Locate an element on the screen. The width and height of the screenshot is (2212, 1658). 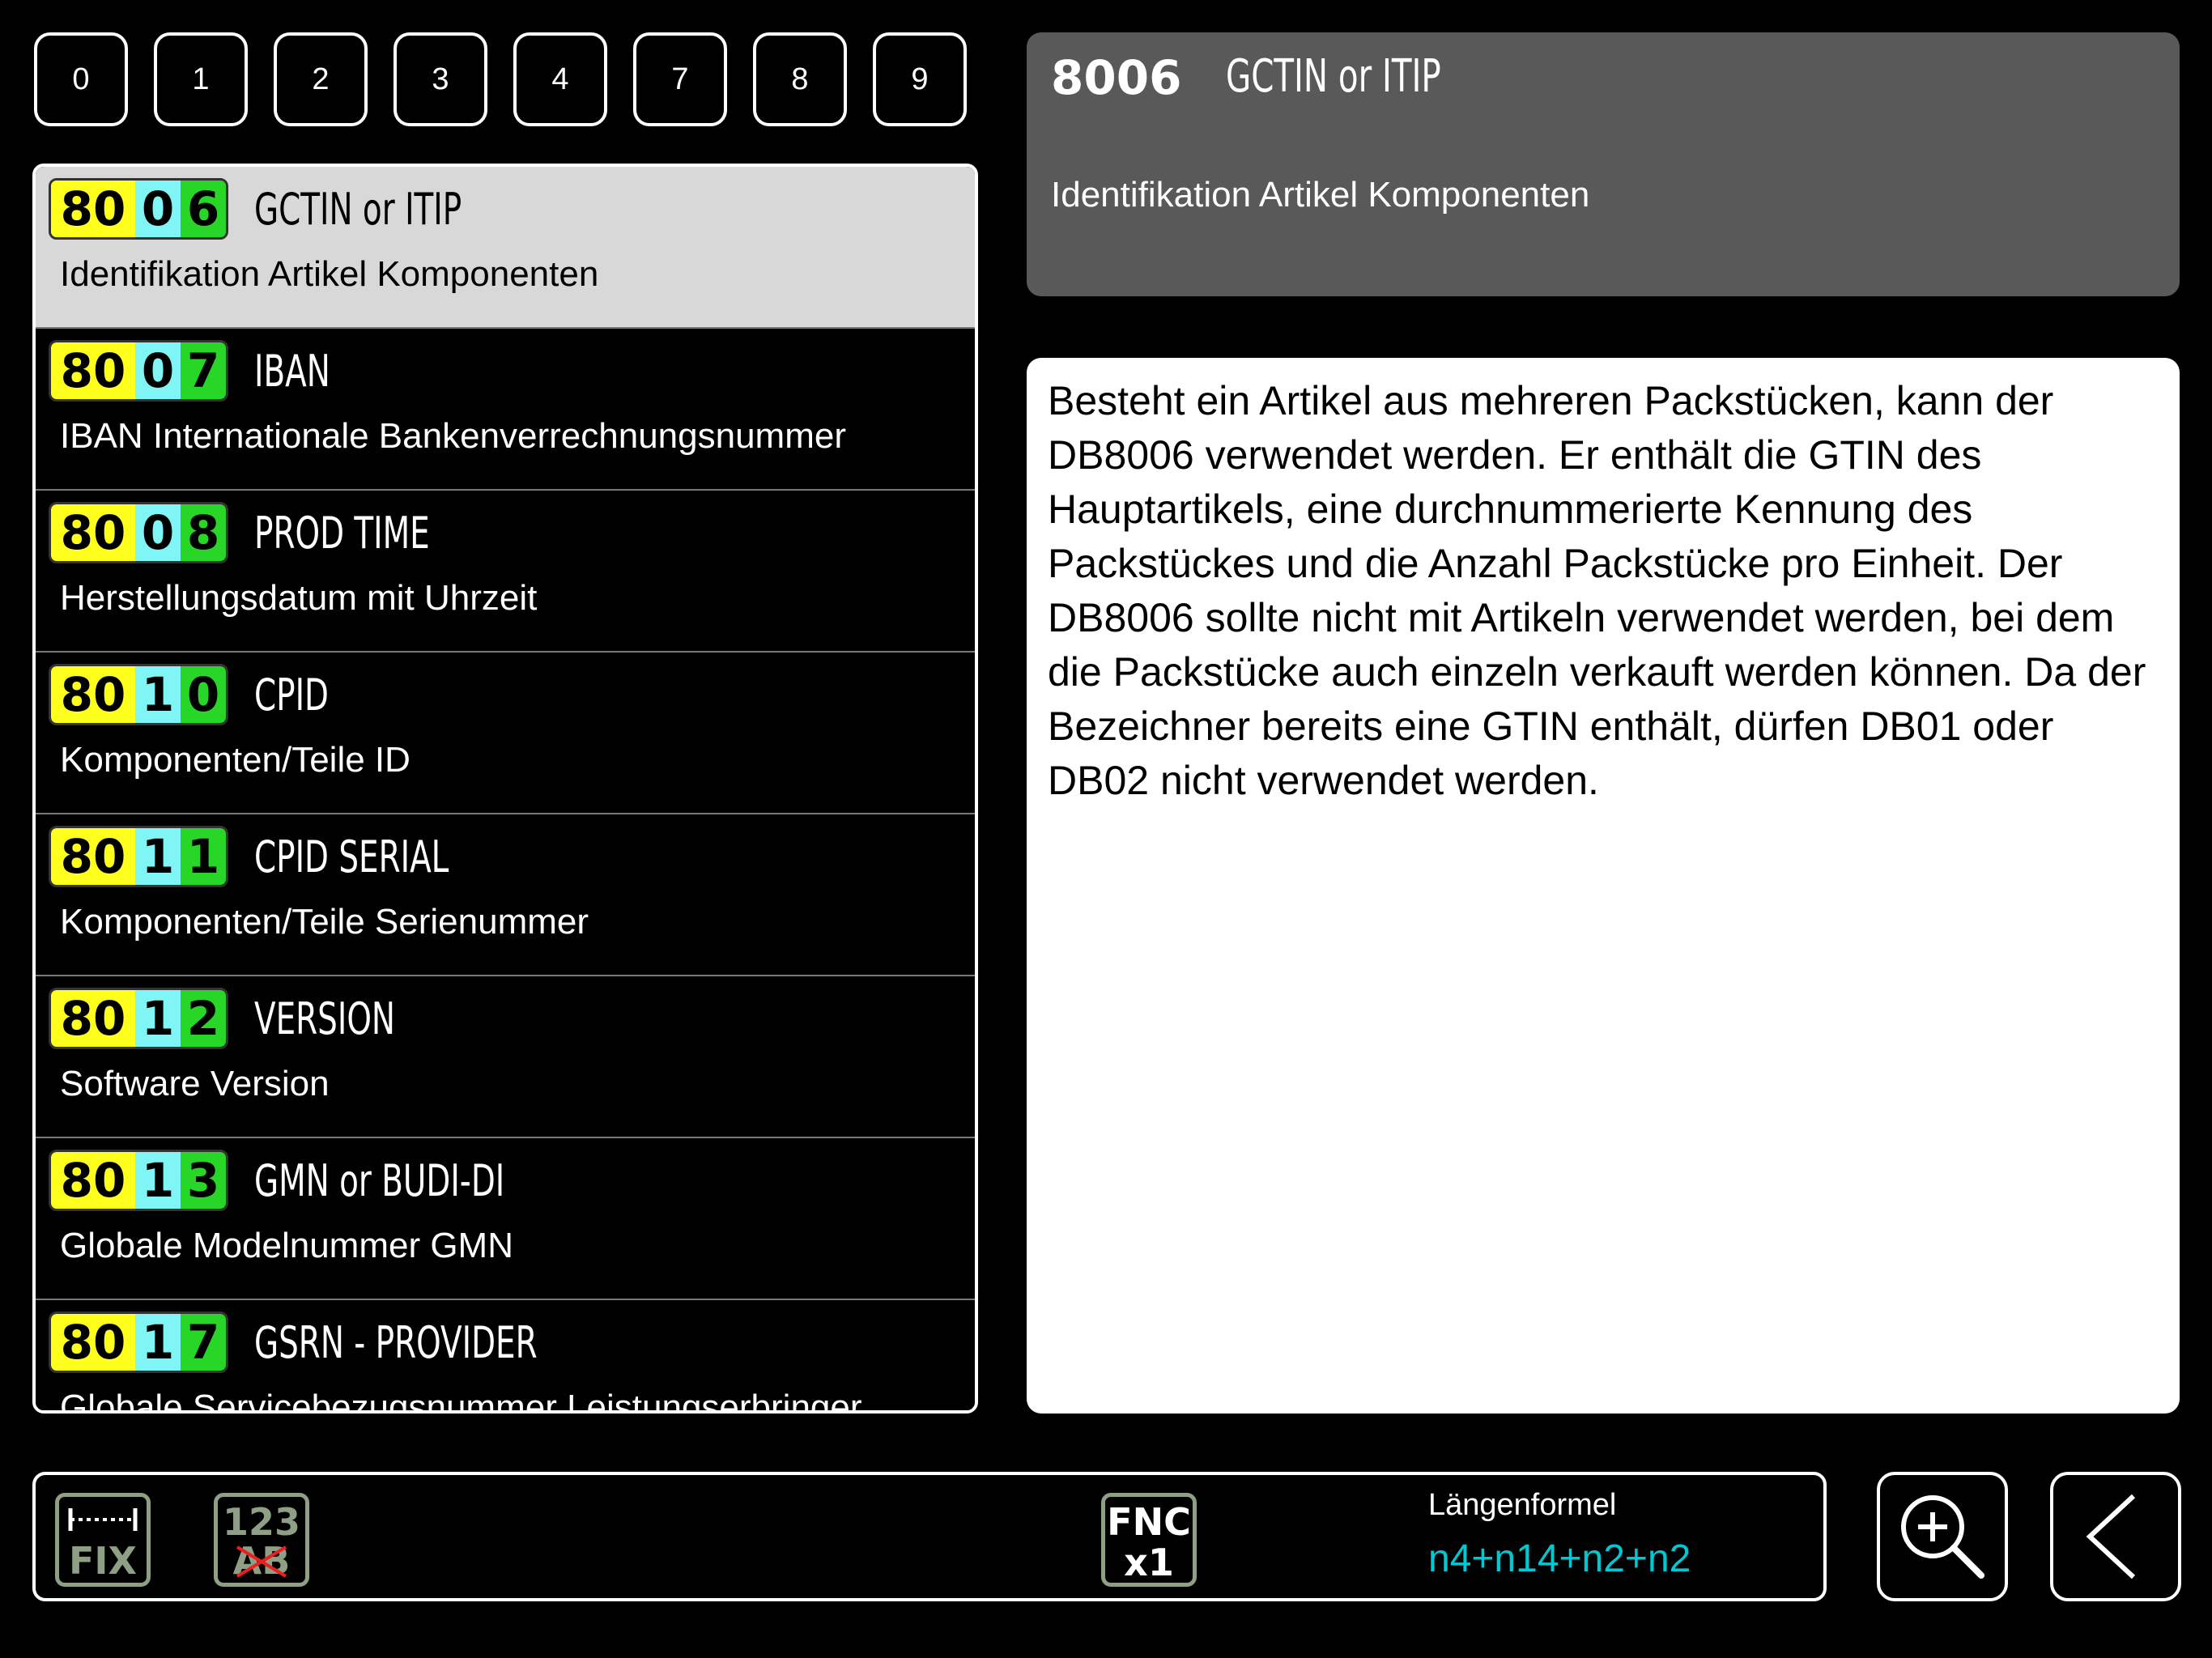
item-description: Globale Modelnummer GMN is located at coordinates (286, 1245).